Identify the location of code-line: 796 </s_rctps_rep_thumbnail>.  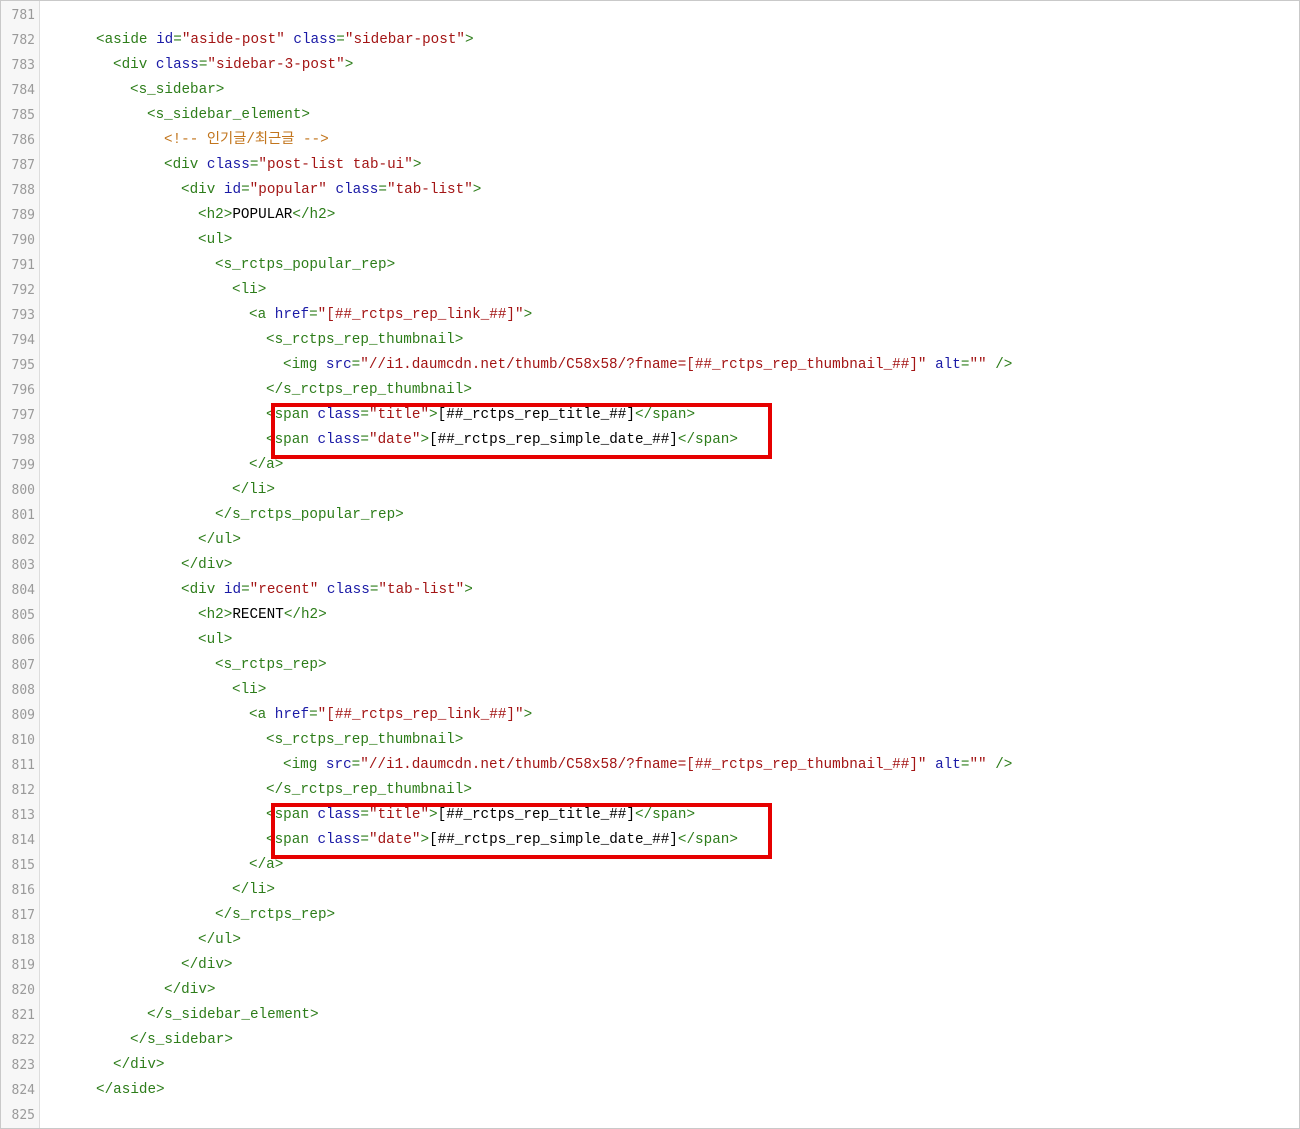
(650, 390).